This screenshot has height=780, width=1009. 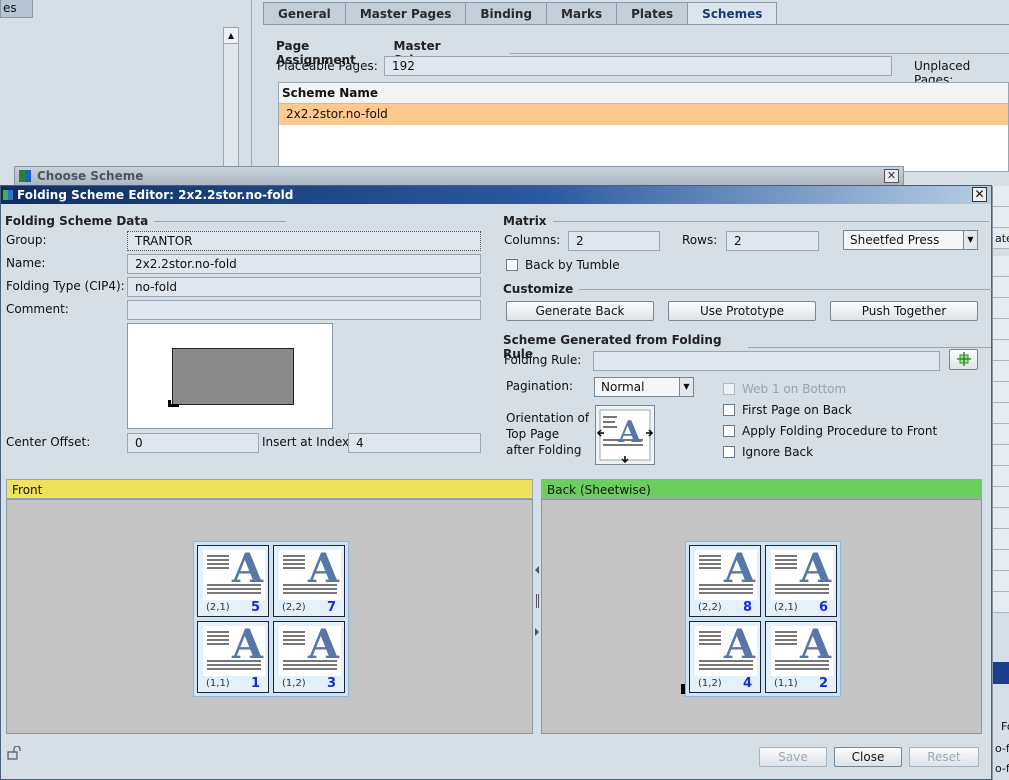 I want to click on first-page-back-label: First Page on Back, so click(x=797, y=410).